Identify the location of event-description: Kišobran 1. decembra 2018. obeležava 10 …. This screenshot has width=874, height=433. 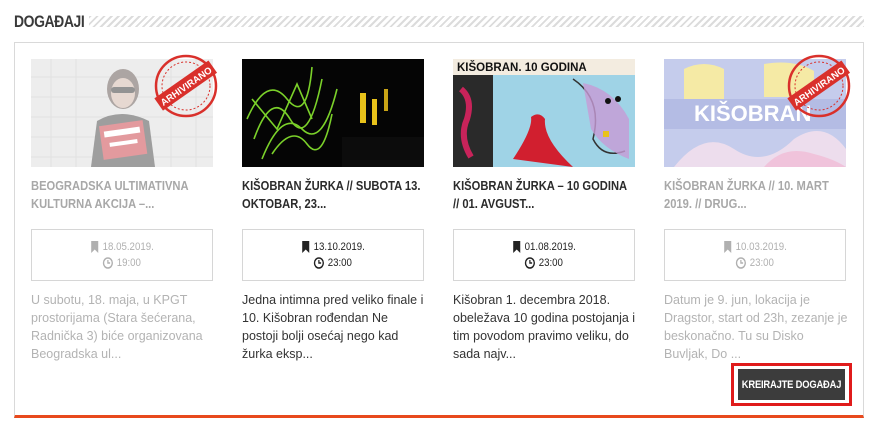
(544, 327).